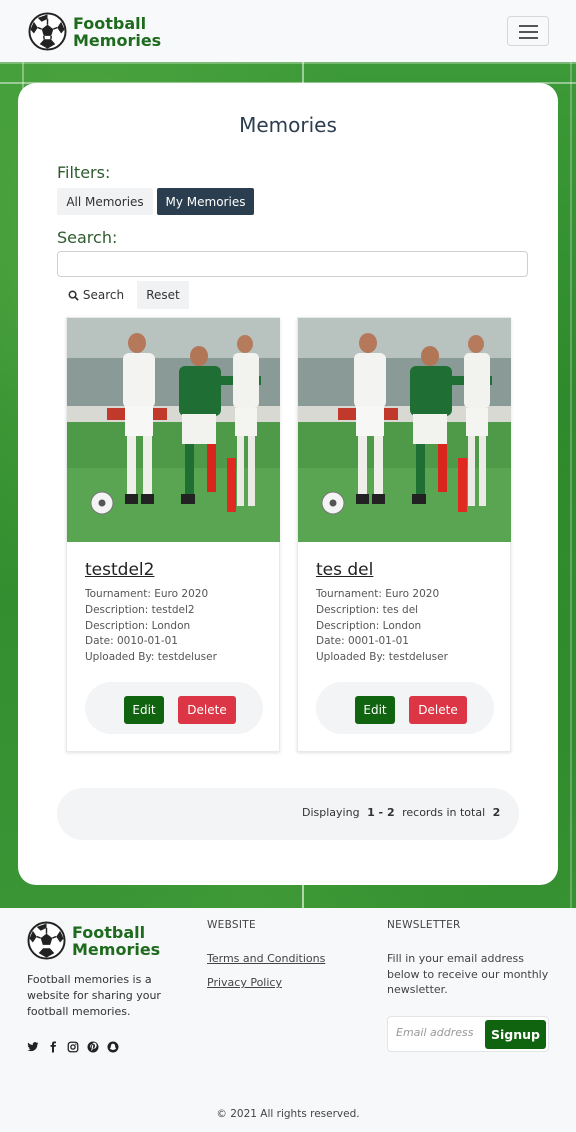 The image size is (576, 1132). What do you see at coordinates (73, 295) in the screenshot?
I see `search-icon` at bounding box center [73, 295].